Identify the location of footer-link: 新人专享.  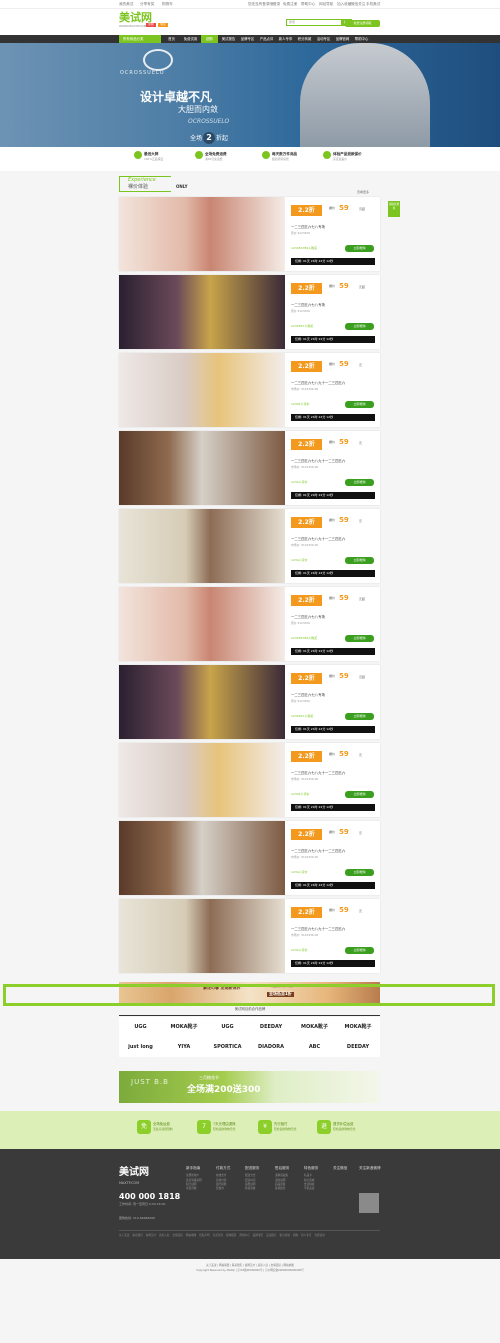
(306, 1235).